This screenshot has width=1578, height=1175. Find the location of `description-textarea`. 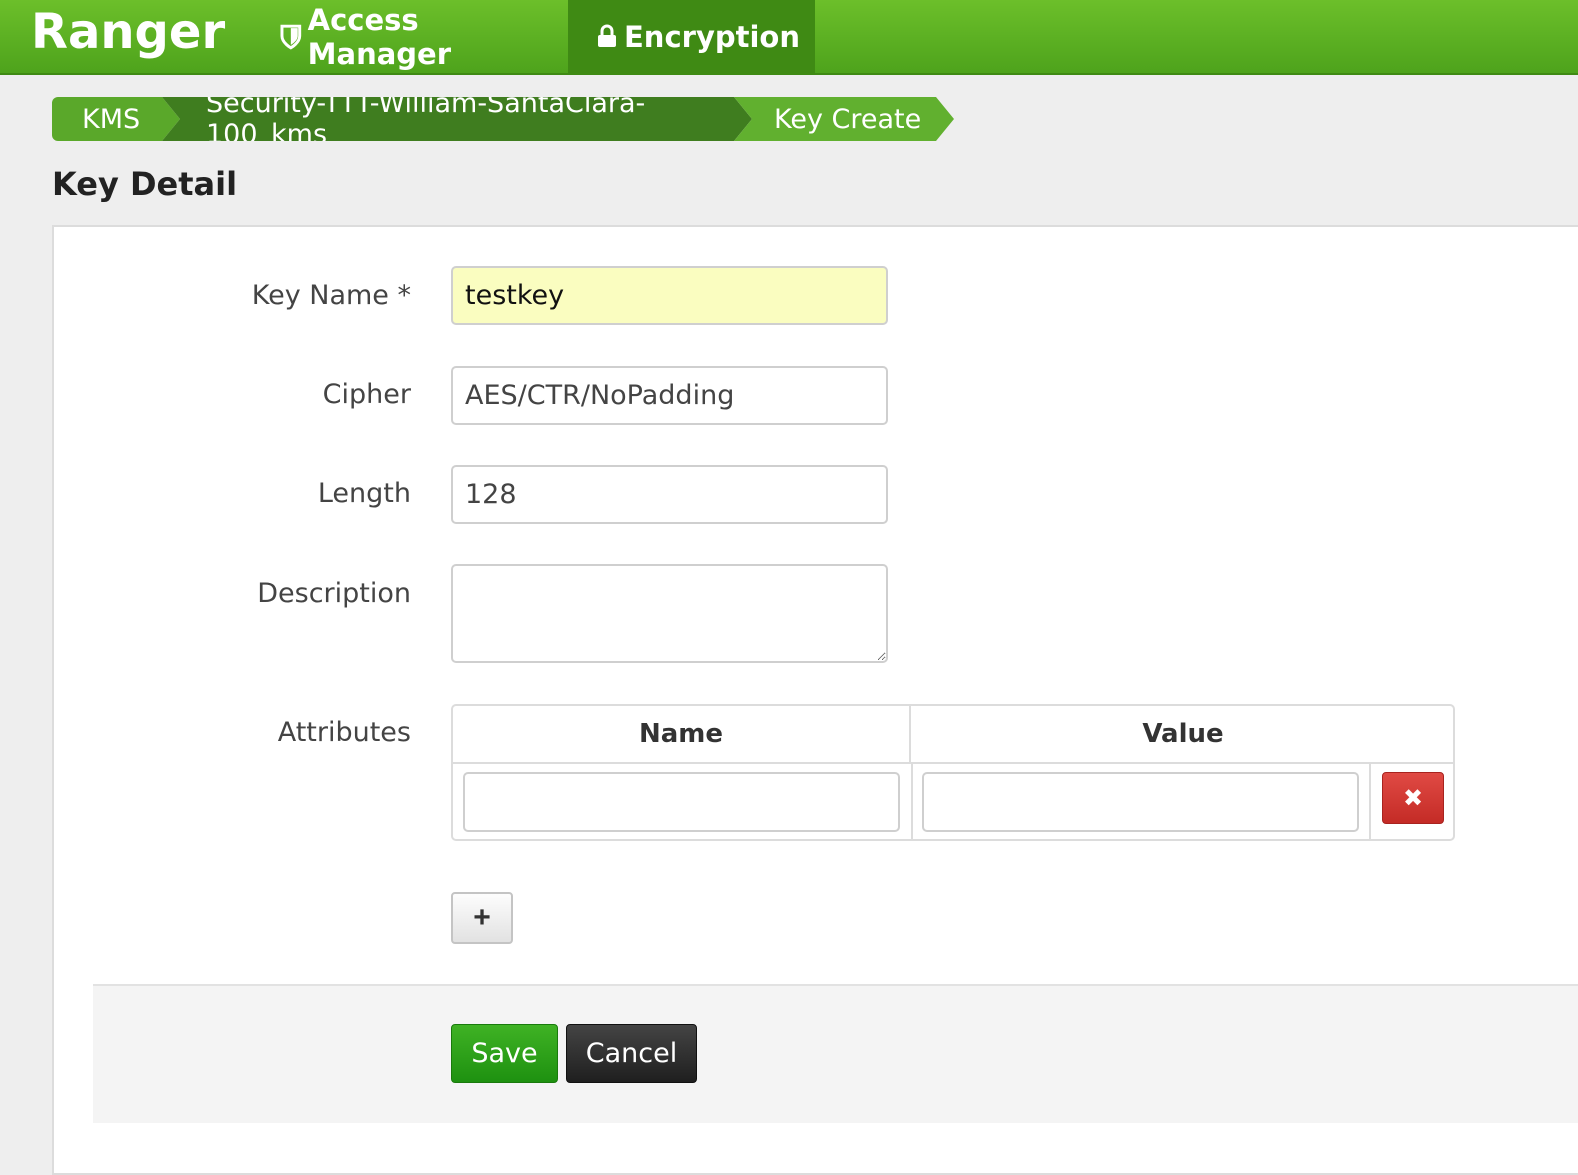

description-textarea is located at coordinates (669, 613).